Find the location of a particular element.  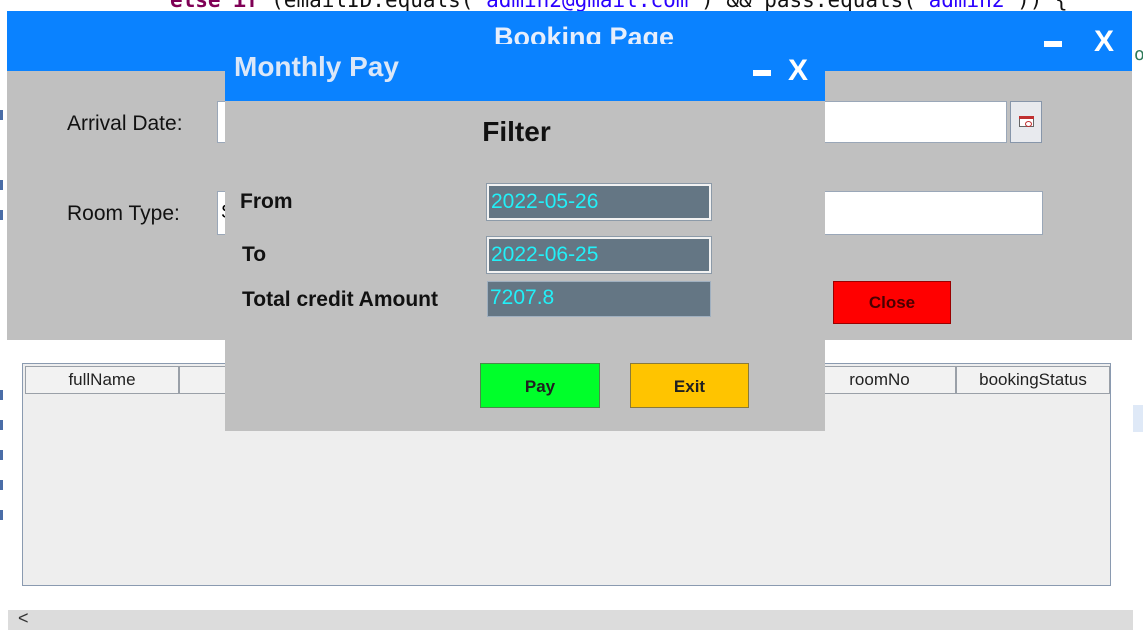

calendar-icon is located at coordinates (1026, 121).